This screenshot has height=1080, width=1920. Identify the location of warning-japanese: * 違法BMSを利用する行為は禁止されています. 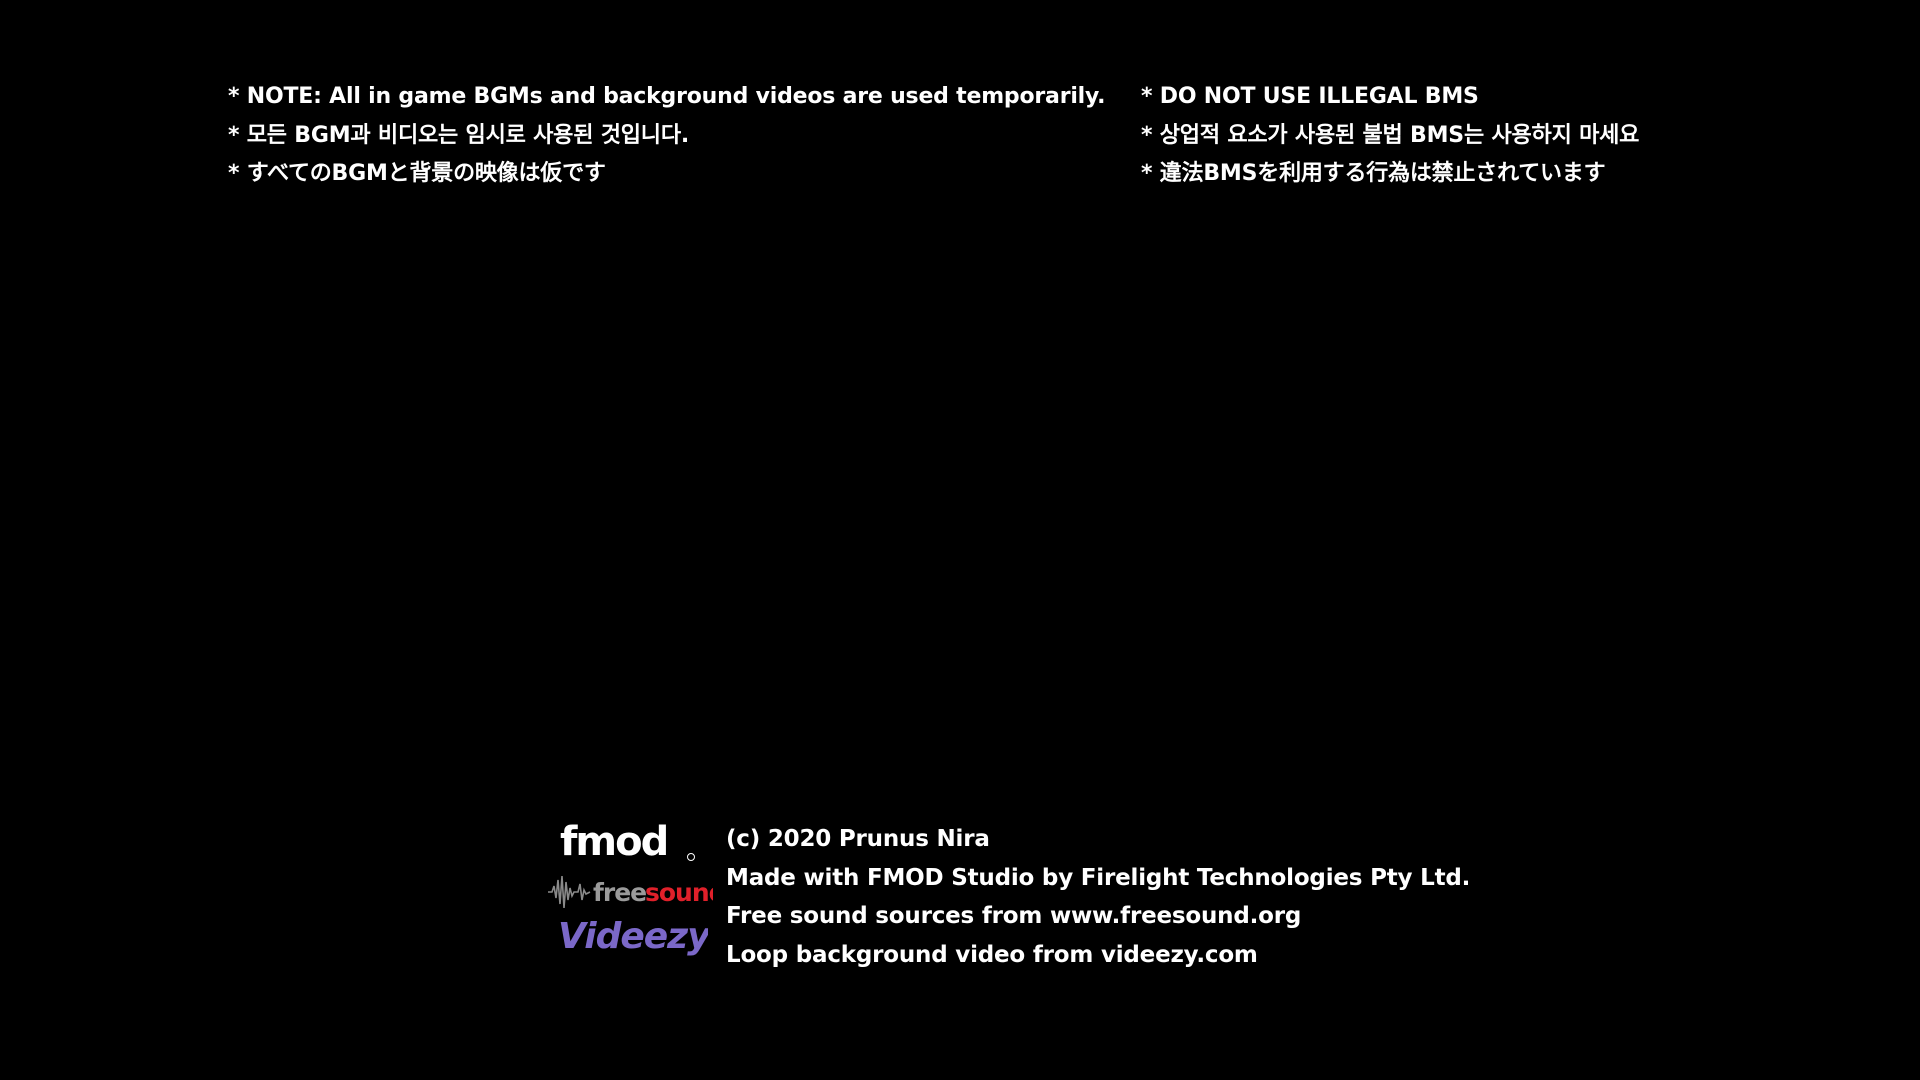
(1373, 173).